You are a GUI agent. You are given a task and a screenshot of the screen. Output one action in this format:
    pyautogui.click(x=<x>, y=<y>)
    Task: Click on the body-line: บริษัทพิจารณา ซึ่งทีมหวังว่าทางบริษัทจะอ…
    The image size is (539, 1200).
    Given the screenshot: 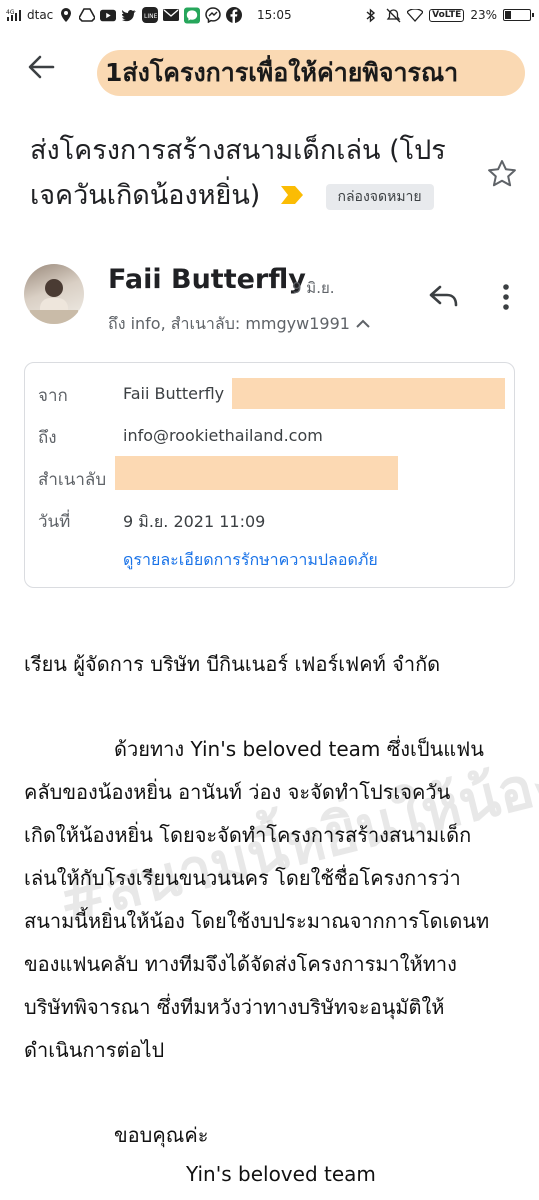 What is the action you would take?
    pyautogui.click(x=234, y=1007)
    